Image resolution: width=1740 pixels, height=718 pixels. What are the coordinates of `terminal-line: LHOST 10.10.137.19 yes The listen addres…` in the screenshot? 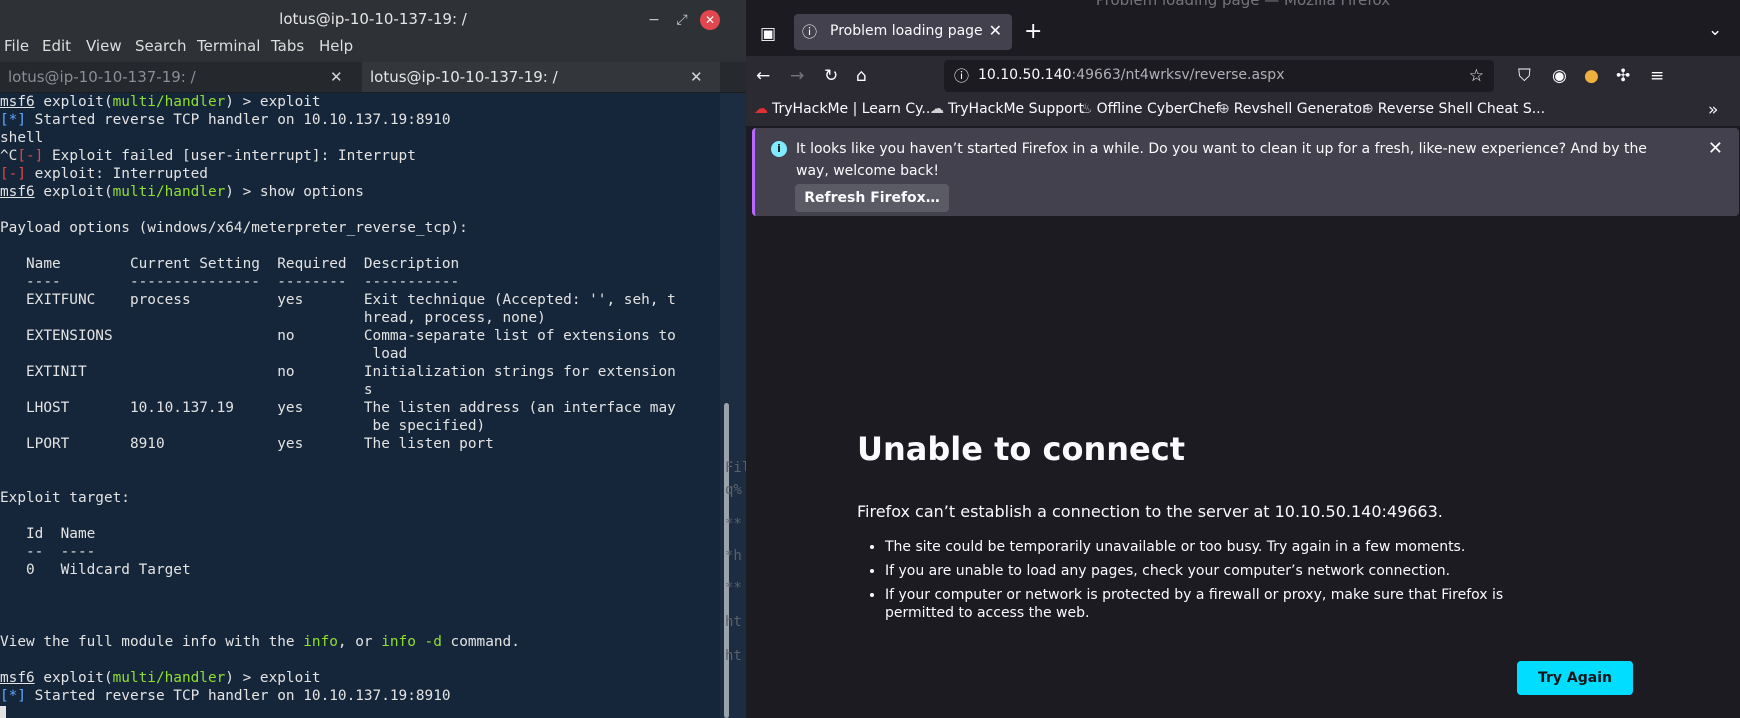 It's located at (338, 408).